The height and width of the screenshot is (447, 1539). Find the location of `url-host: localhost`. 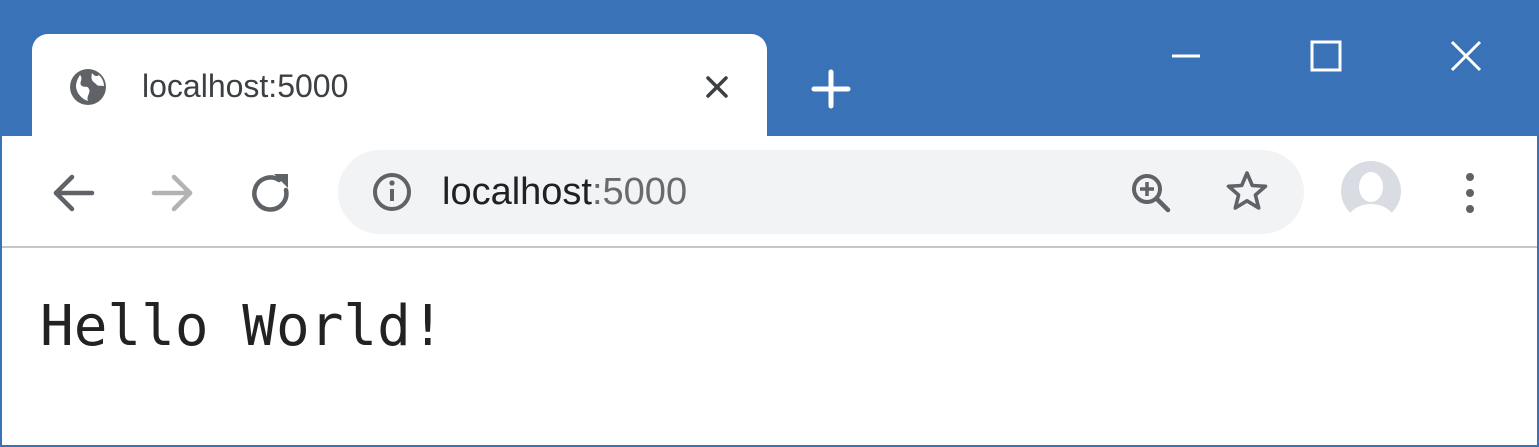

url-host: localhost is located at coordinates (517, 192).